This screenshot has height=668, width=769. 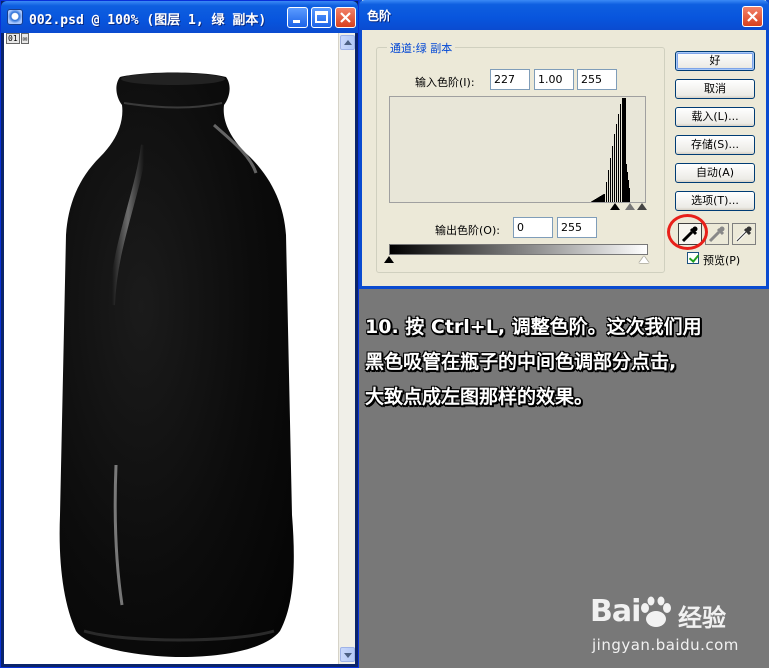 What do you see at coordinates (715, 173) in the screenshot?
I see `auto-button: 自动(A)` at bounding box center [715, 173].